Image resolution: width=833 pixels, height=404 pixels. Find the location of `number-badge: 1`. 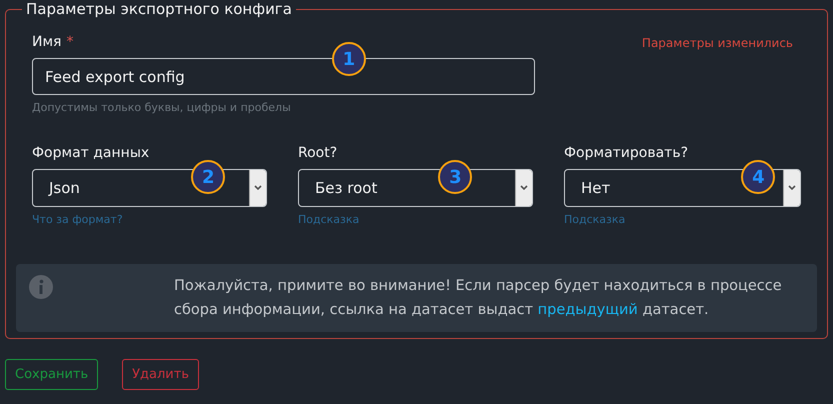

number-badge: 1 is located at coordinates (349, 59).